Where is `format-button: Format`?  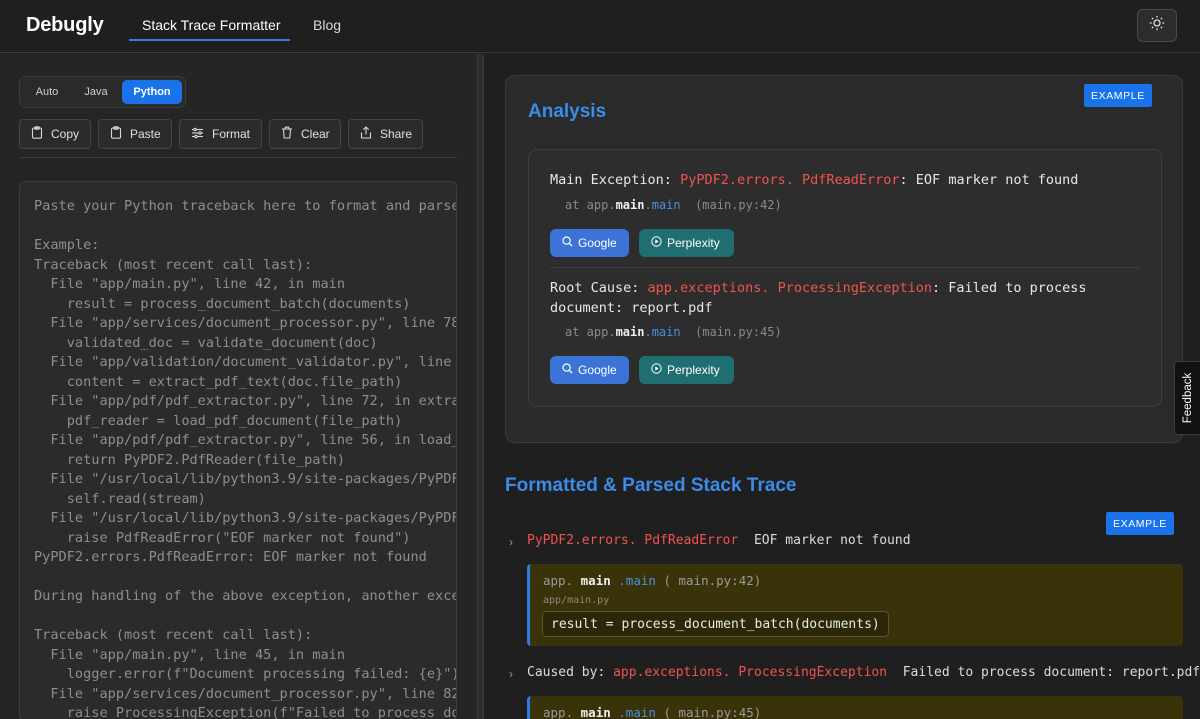
format-button: Format is located at coordinates (220, 134).